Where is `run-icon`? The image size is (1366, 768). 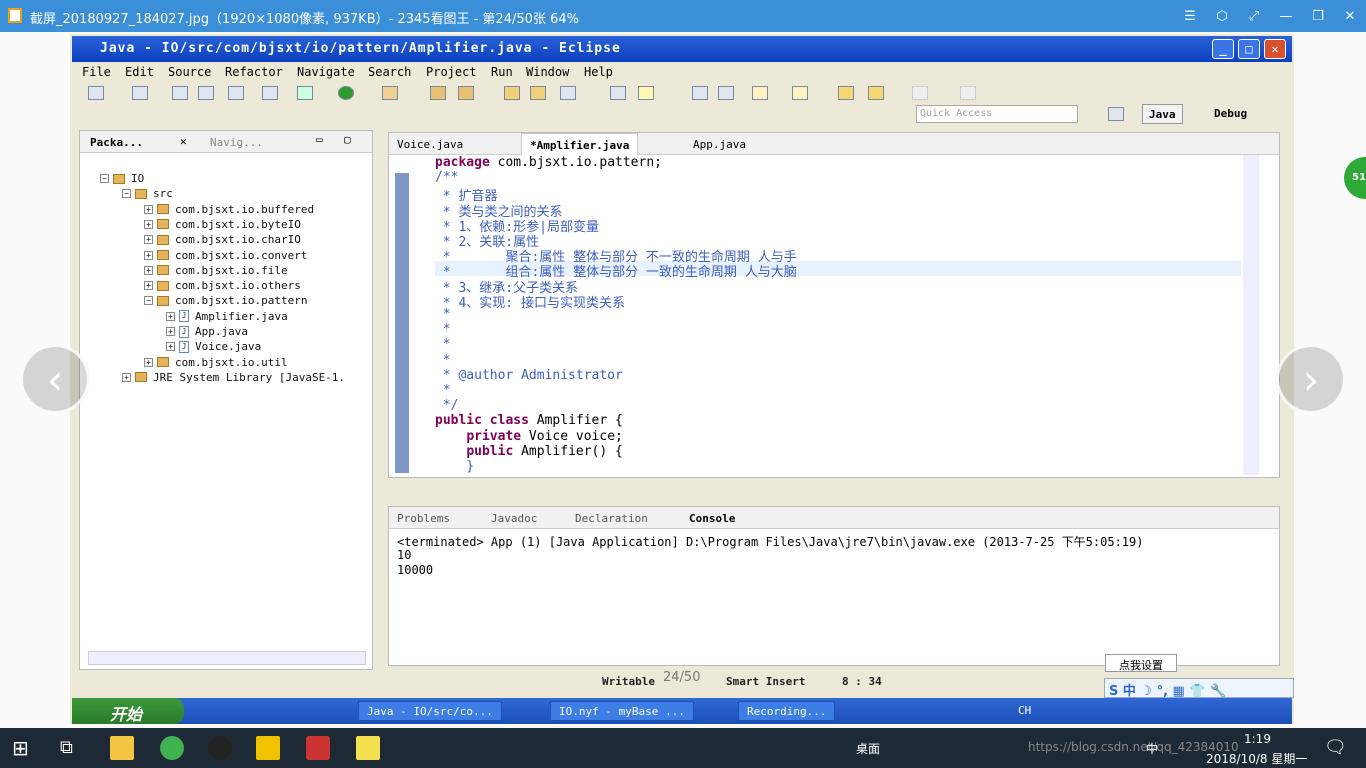
run-icon is located at coordinates (346, 93).